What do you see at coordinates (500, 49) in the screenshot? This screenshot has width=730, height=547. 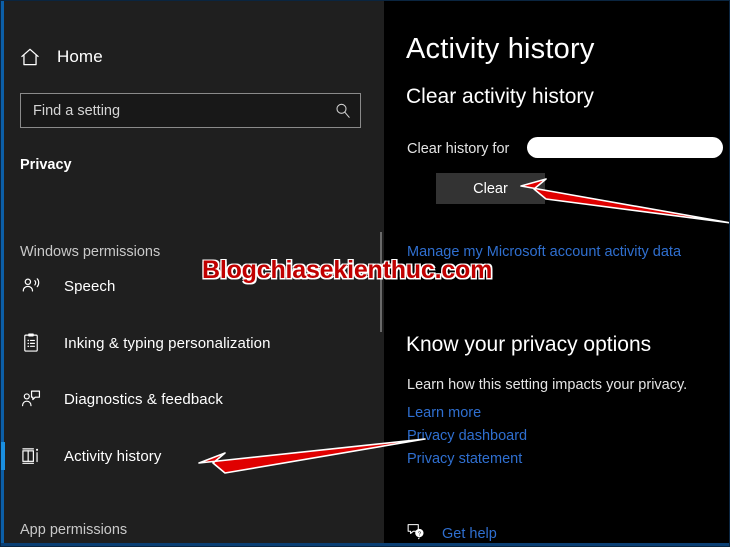 I see `page-title: Activity history` at bounding box center [500, 49].